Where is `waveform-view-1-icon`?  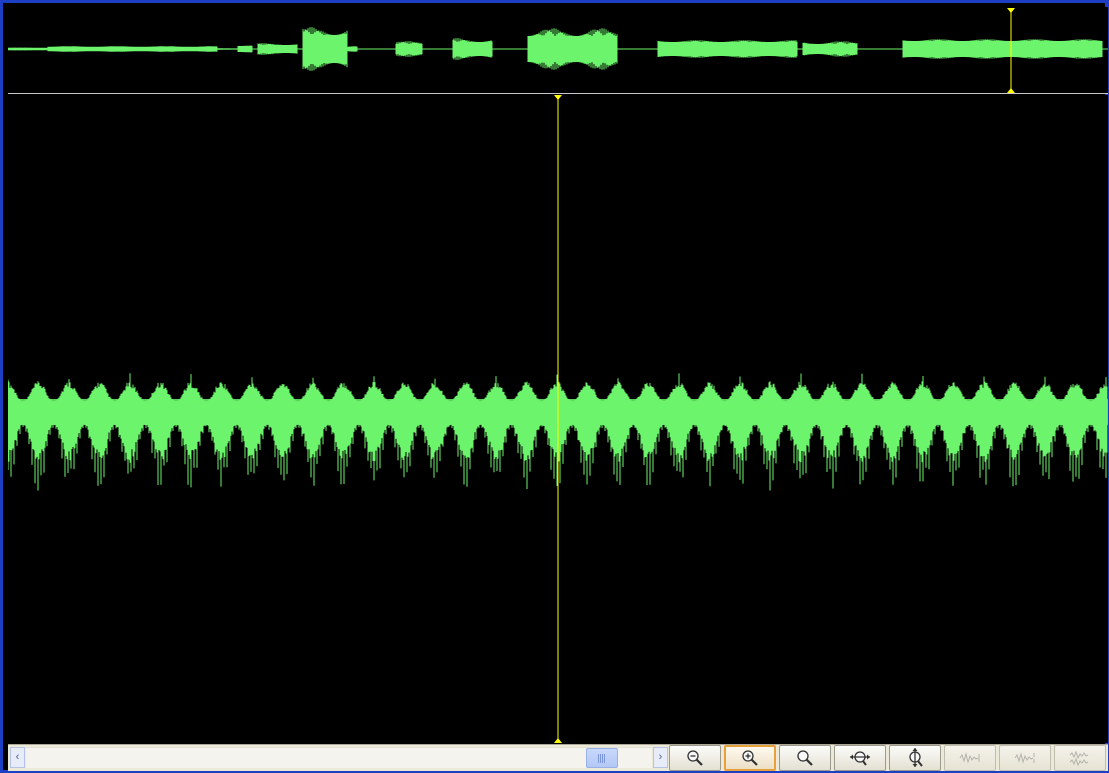
waveform-view-1-icon is located at coordinates (969, 758).